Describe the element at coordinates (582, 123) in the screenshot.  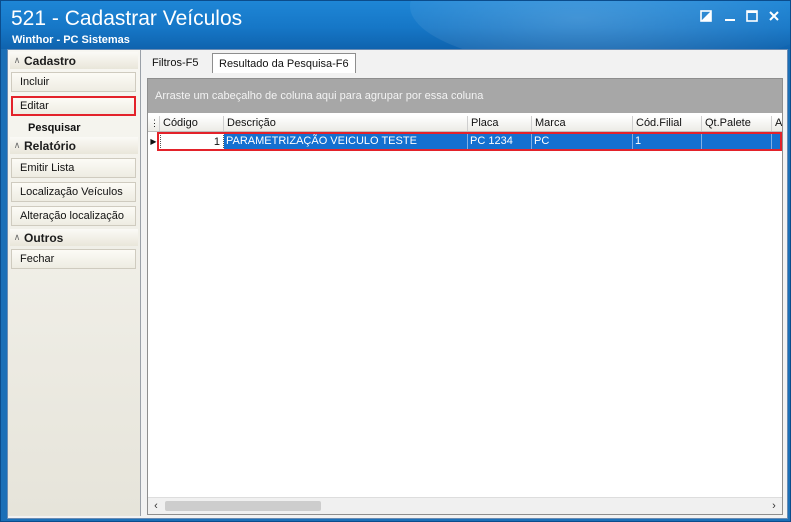
I see `column-header-marca: Marca` at that location.